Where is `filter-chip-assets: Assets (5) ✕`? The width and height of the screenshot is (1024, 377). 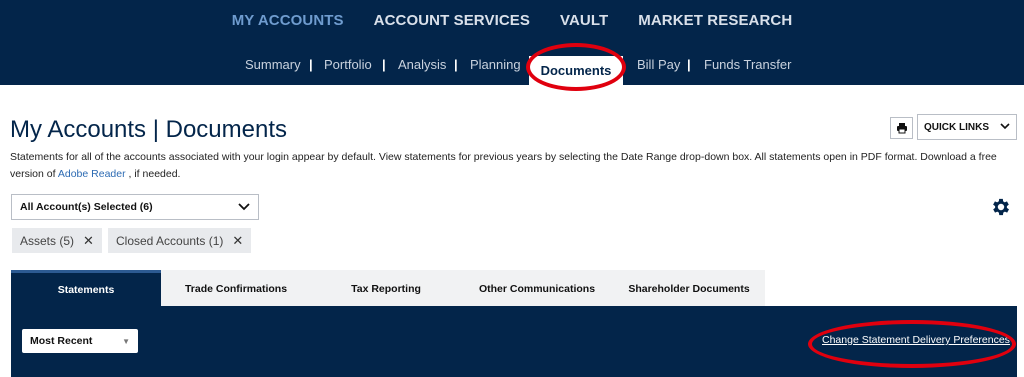
filter-chip-assets: Assets (5) ✕ is located at coordinates (57, 240).